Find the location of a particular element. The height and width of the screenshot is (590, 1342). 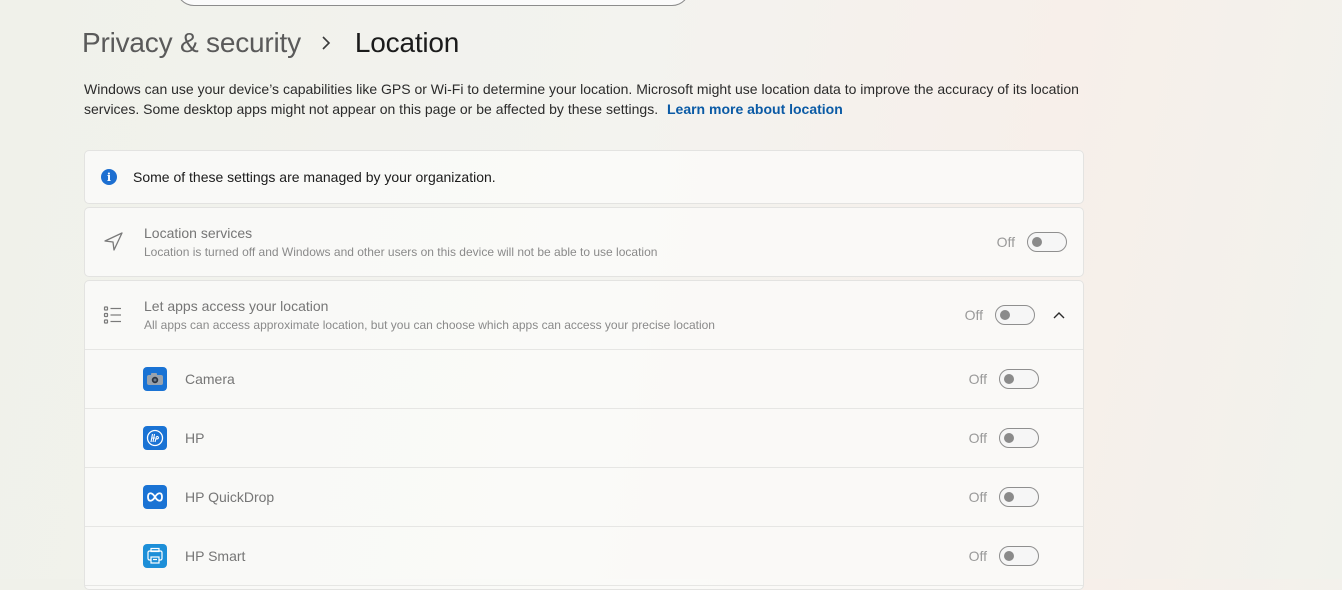

list-icon is located at coordinates (113, 315).